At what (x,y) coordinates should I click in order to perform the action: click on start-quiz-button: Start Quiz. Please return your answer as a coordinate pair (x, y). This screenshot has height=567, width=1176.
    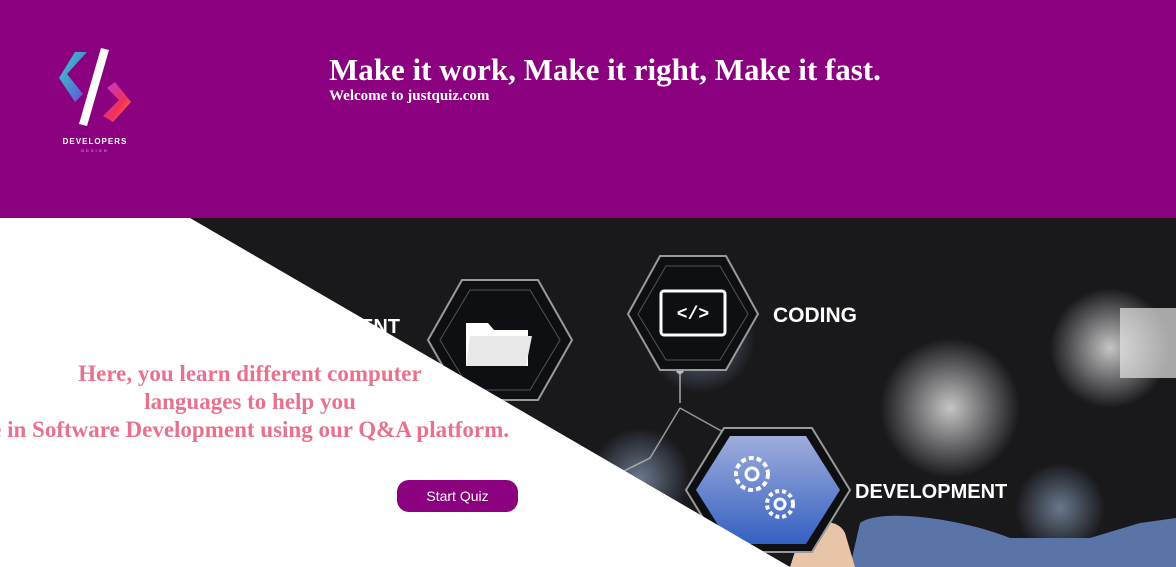
    Looking at the image, I should click on (457, 496).